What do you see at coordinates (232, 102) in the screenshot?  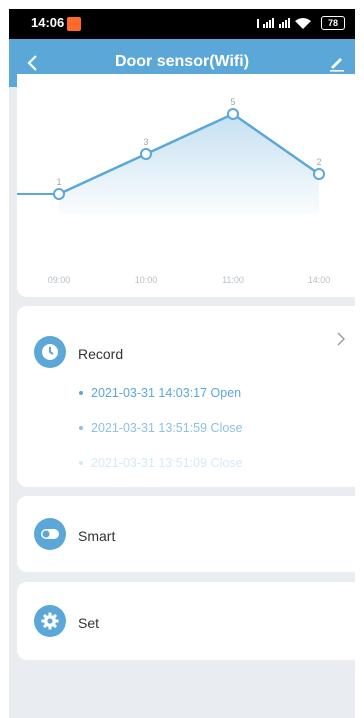 I see `data-label: 5` at bounding box center [232, 102].